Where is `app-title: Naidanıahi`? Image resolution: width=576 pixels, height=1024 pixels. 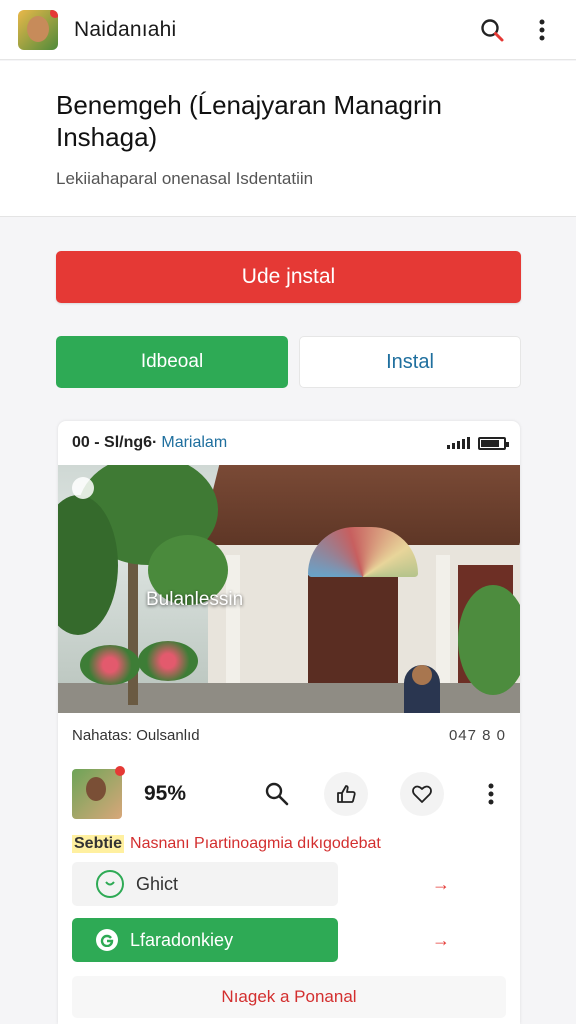 app-title: Naidanıahi is located at coordinates (125, 29).